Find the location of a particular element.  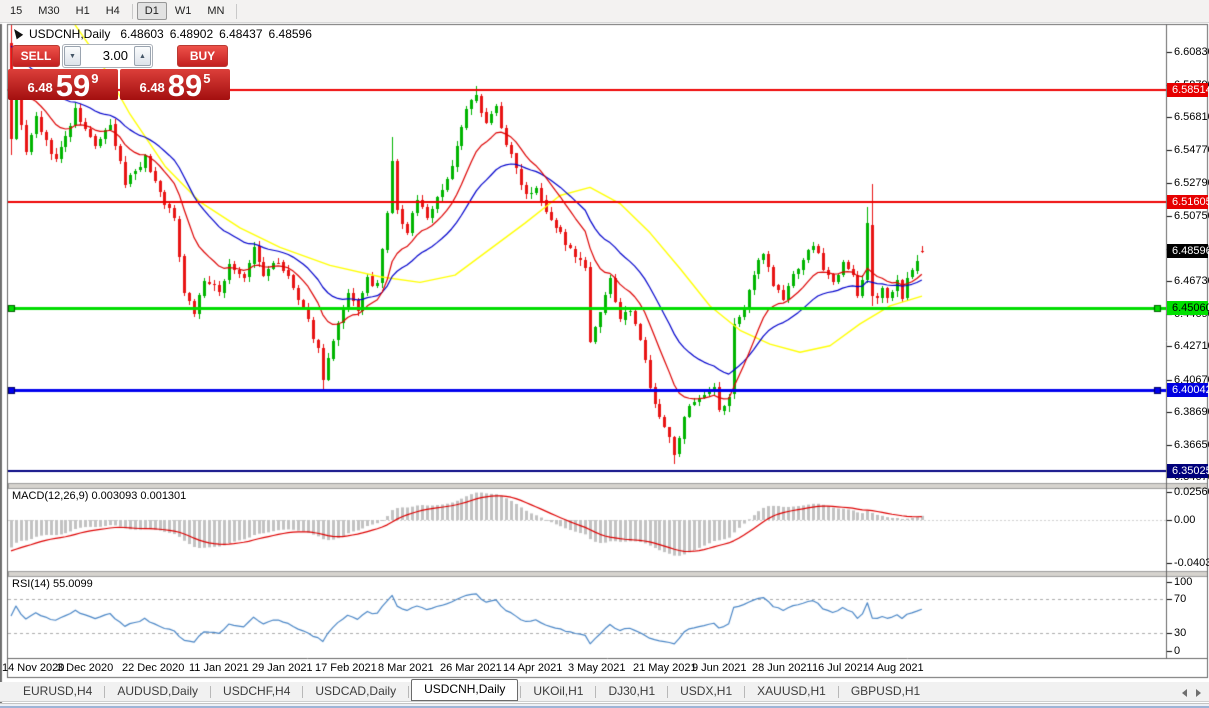

date-label: 17 Feb 2021 is located at coordinates (346, 668).